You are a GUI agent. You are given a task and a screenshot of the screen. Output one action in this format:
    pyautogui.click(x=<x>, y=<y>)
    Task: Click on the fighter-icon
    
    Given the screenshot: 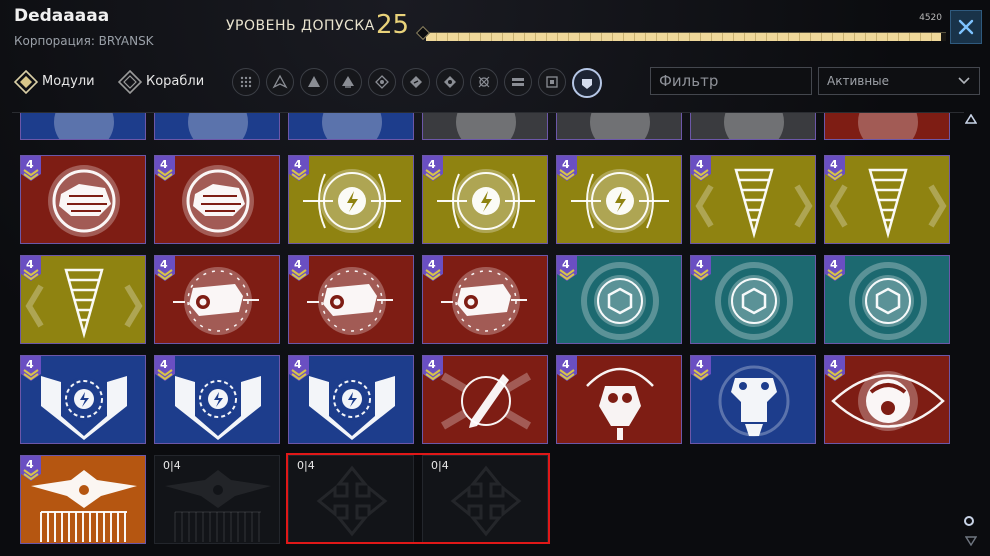 What is the action you would take?
    pyautogui.click(x=348, y=82)
    